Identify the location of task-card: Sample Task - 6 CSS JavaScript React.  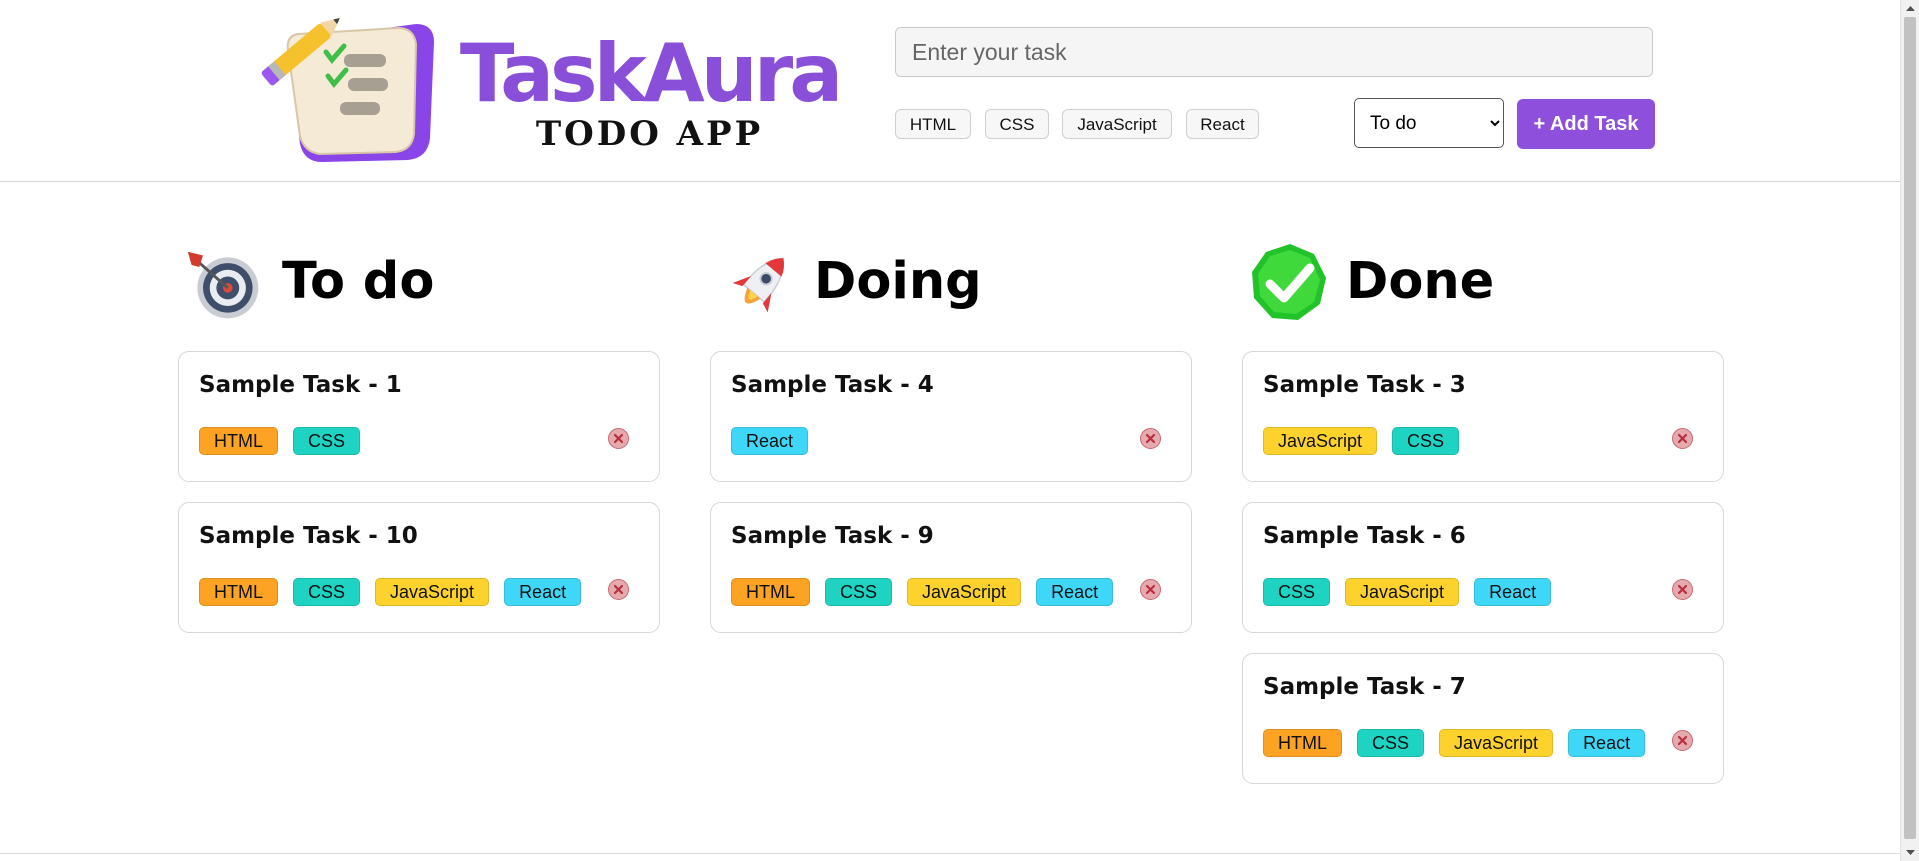
(1483, 567).